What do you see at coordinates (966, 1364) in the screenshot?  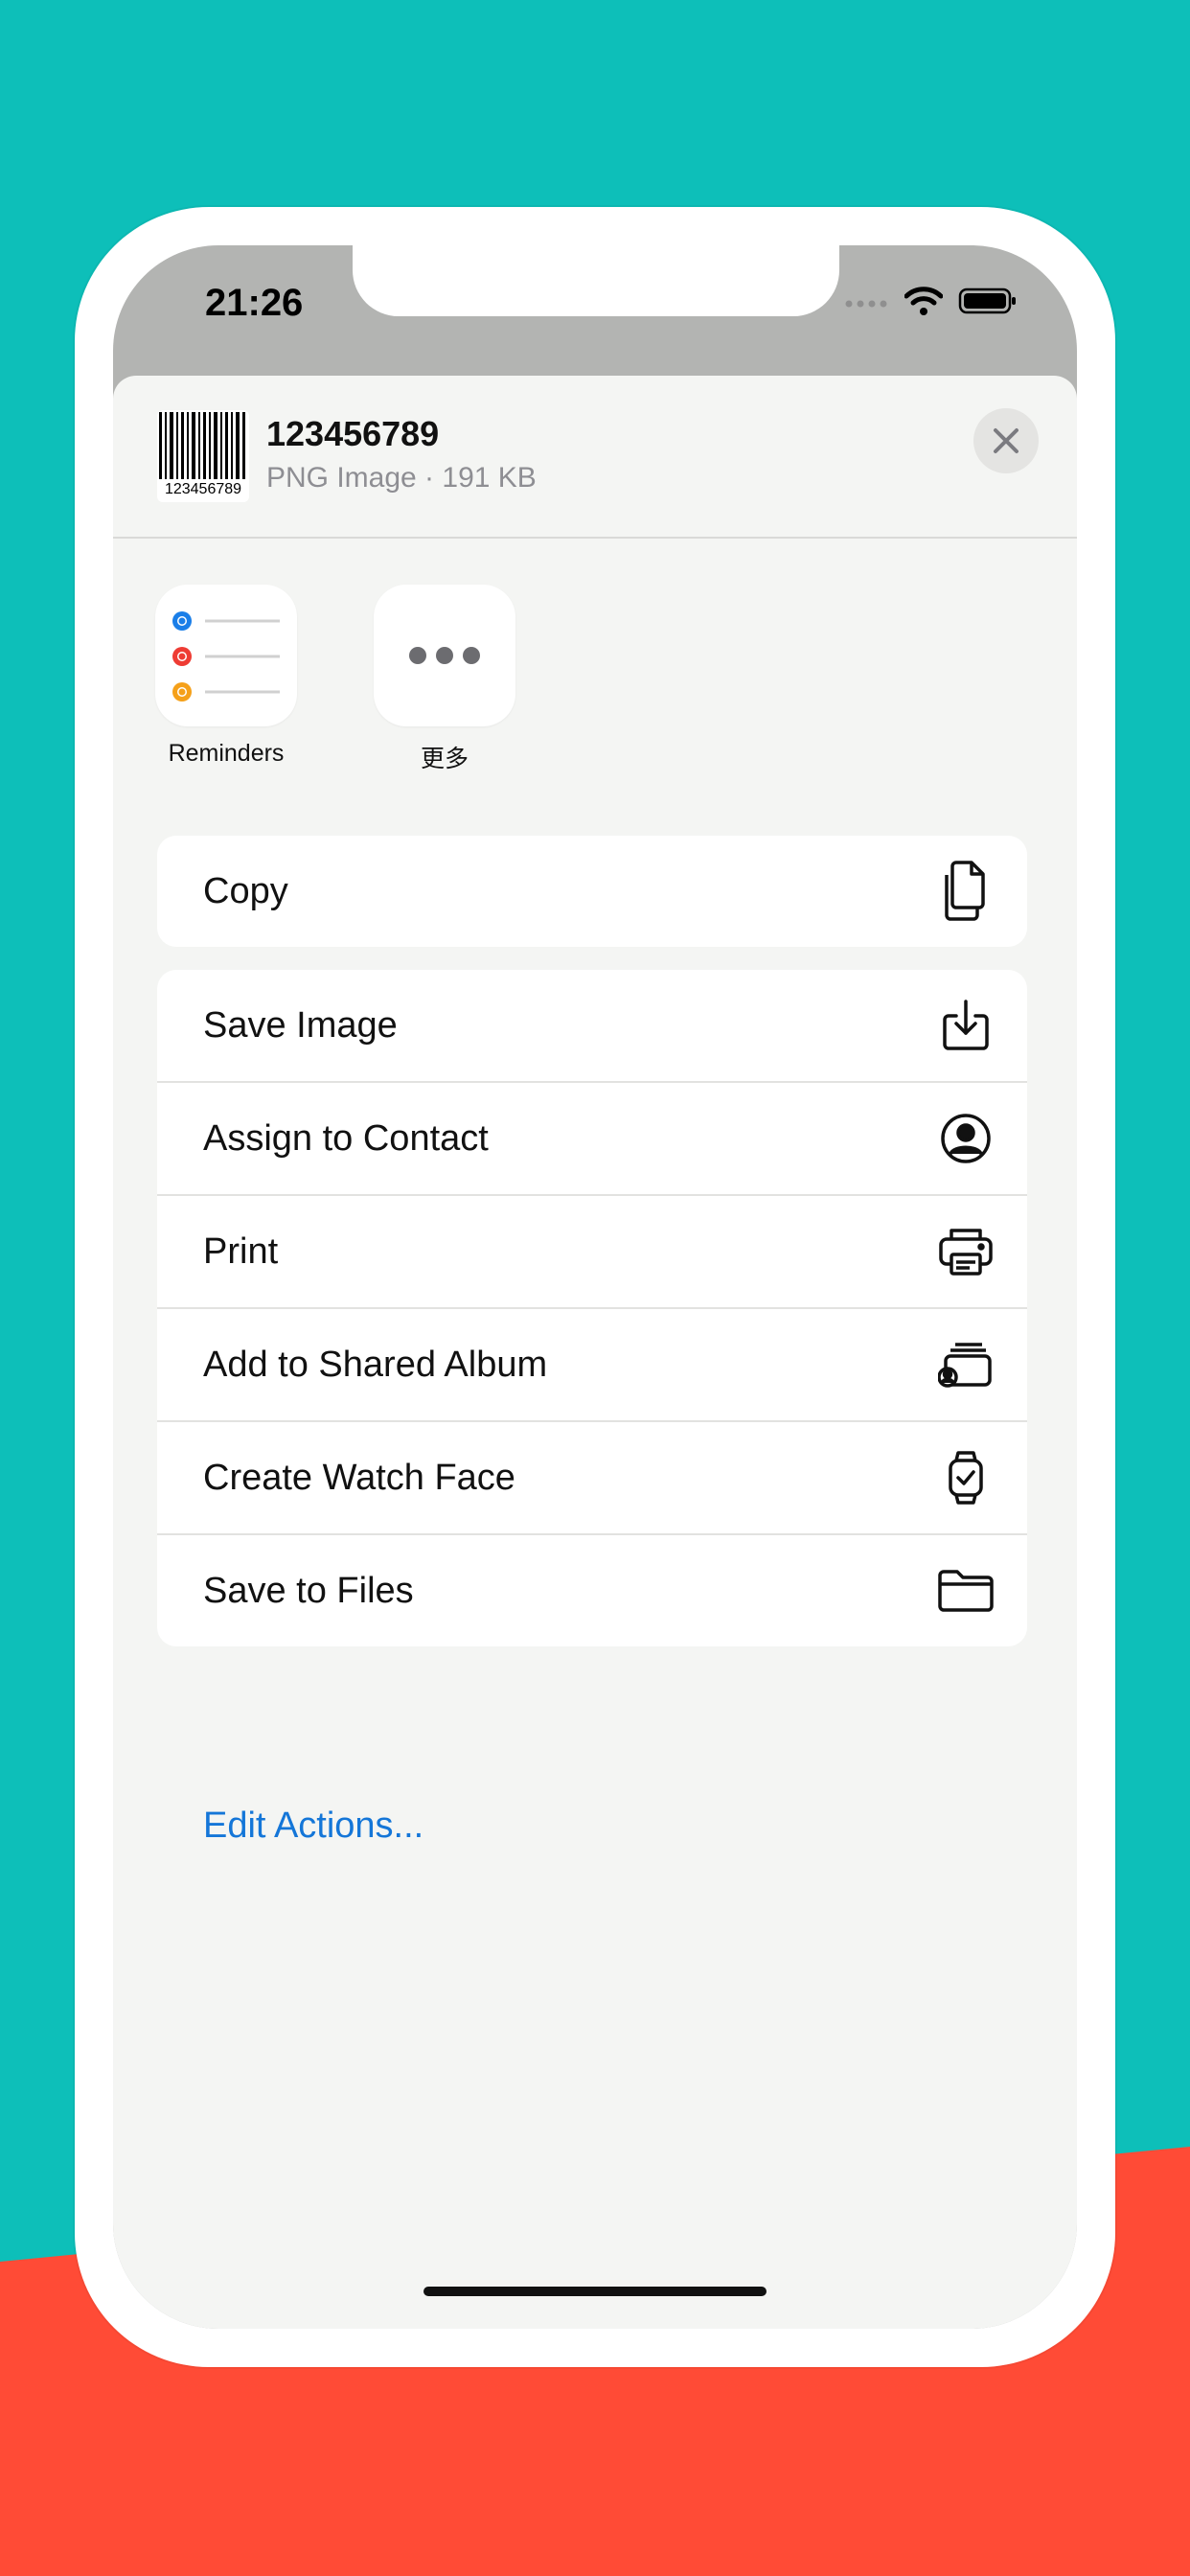 I see `shared-album-icon` at bounding box center [966, 1364].